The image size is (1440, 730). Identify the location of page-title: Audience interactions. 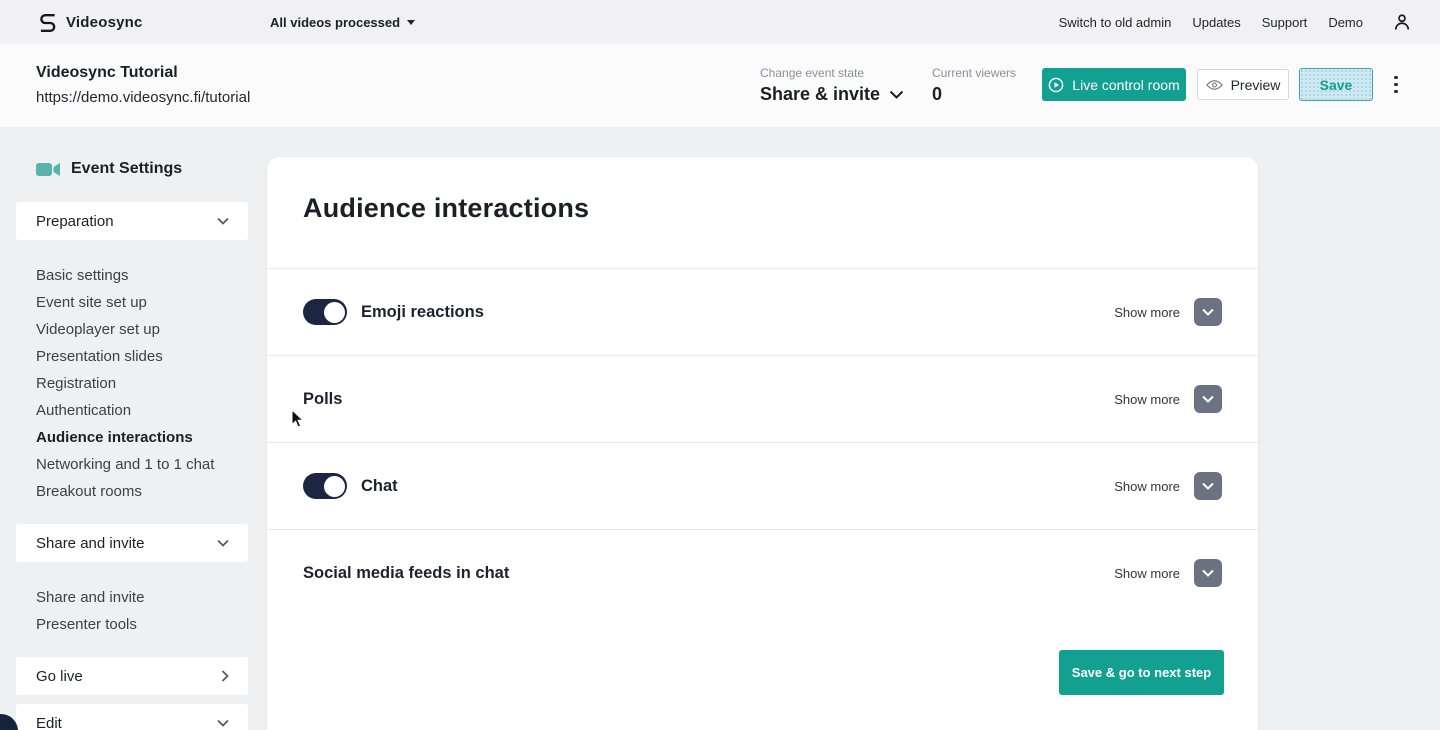
(446, 208).